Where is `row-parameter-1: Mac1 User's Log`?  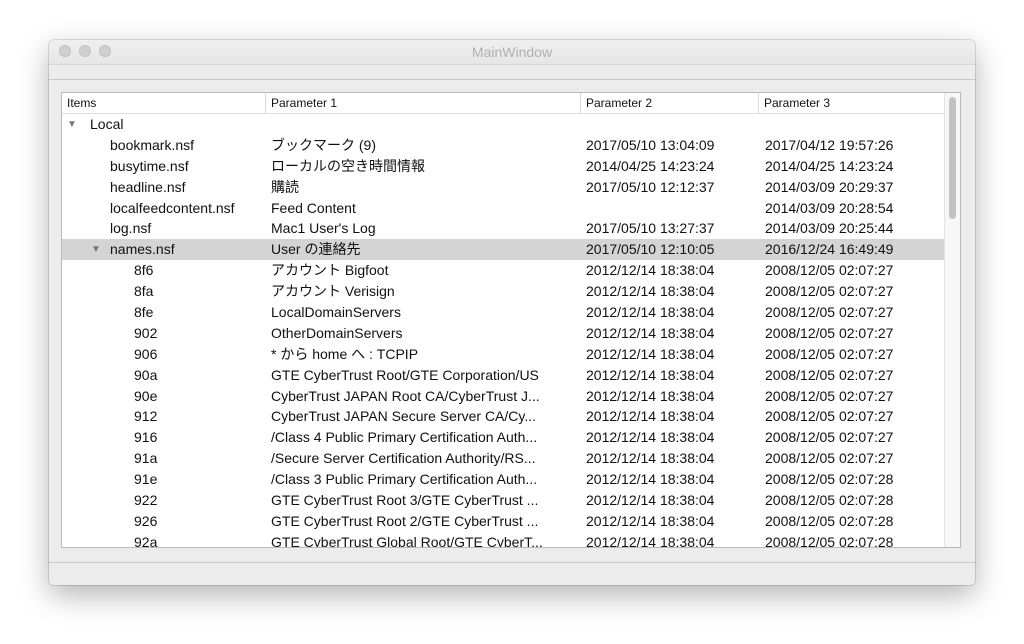 row-parameter-1: Mac1 User's Log is located at coordinates (323, 228).